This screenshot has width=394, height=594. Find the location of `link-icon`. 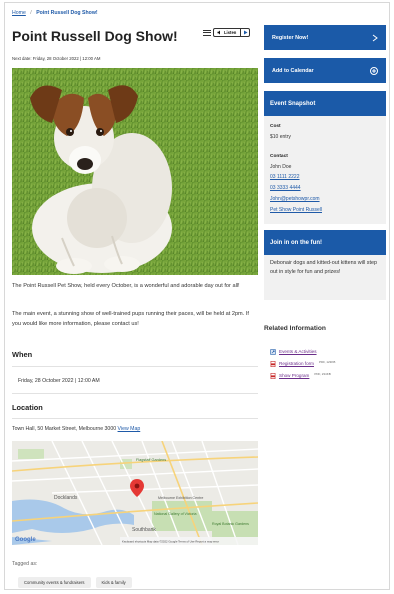

link-icon is located at coordinates (273, 352).